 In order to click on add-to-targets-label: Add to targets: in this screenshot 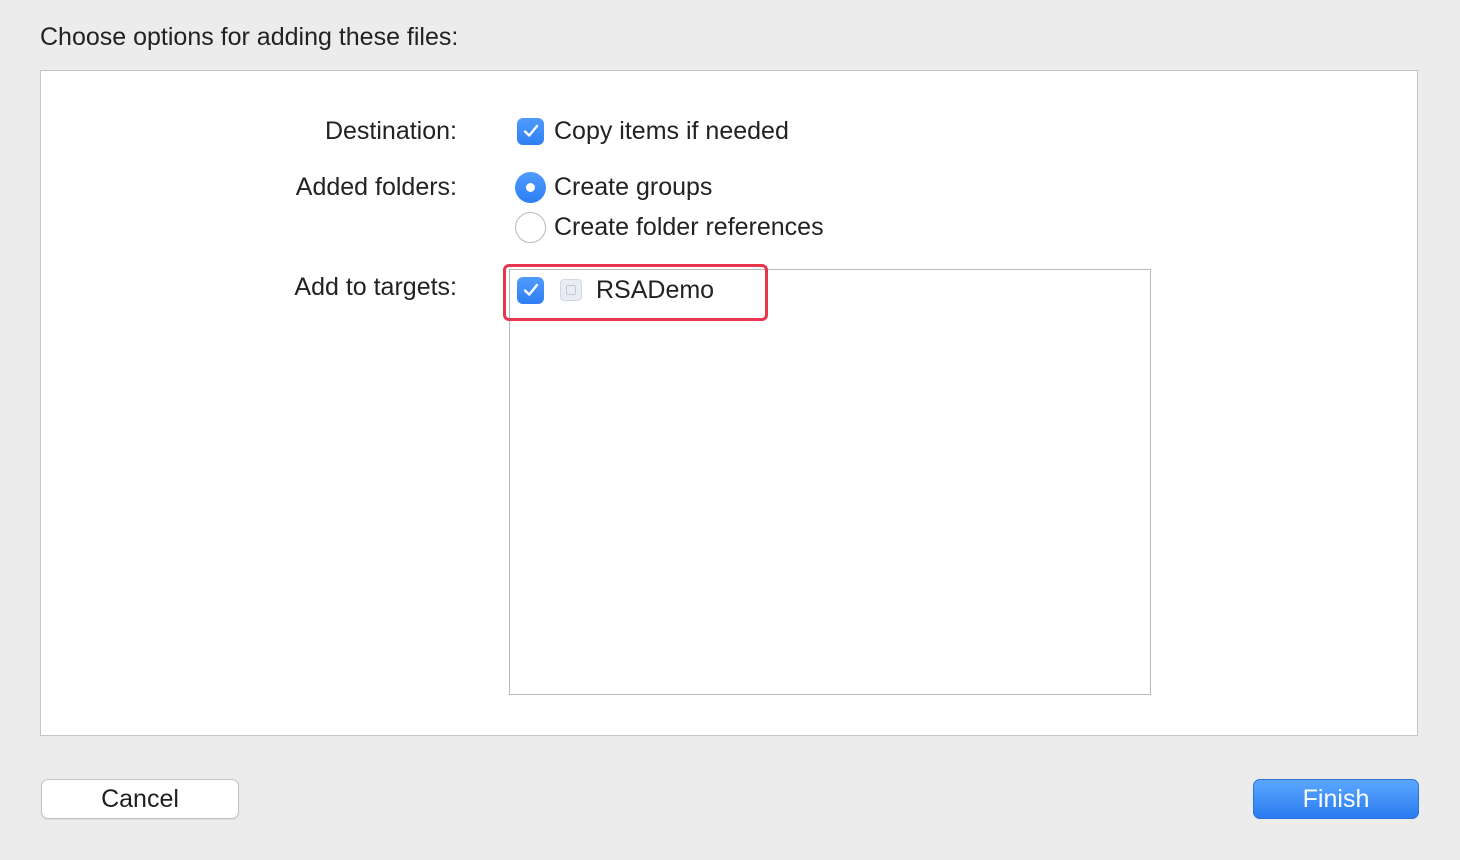, I will do `click(375, 287)`.